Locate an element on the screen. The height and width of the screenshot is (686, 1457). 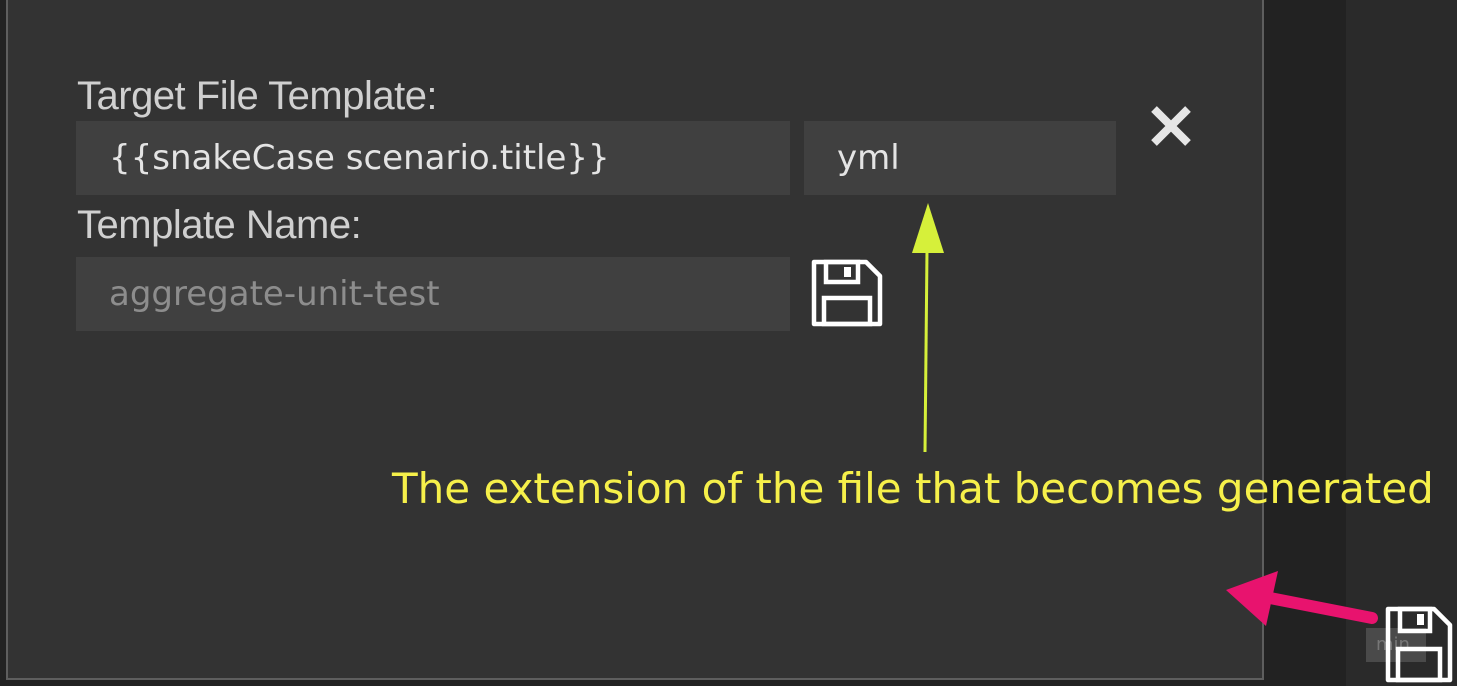
target-file-template-label: Target File Template: is located at coordinates (257, 96).